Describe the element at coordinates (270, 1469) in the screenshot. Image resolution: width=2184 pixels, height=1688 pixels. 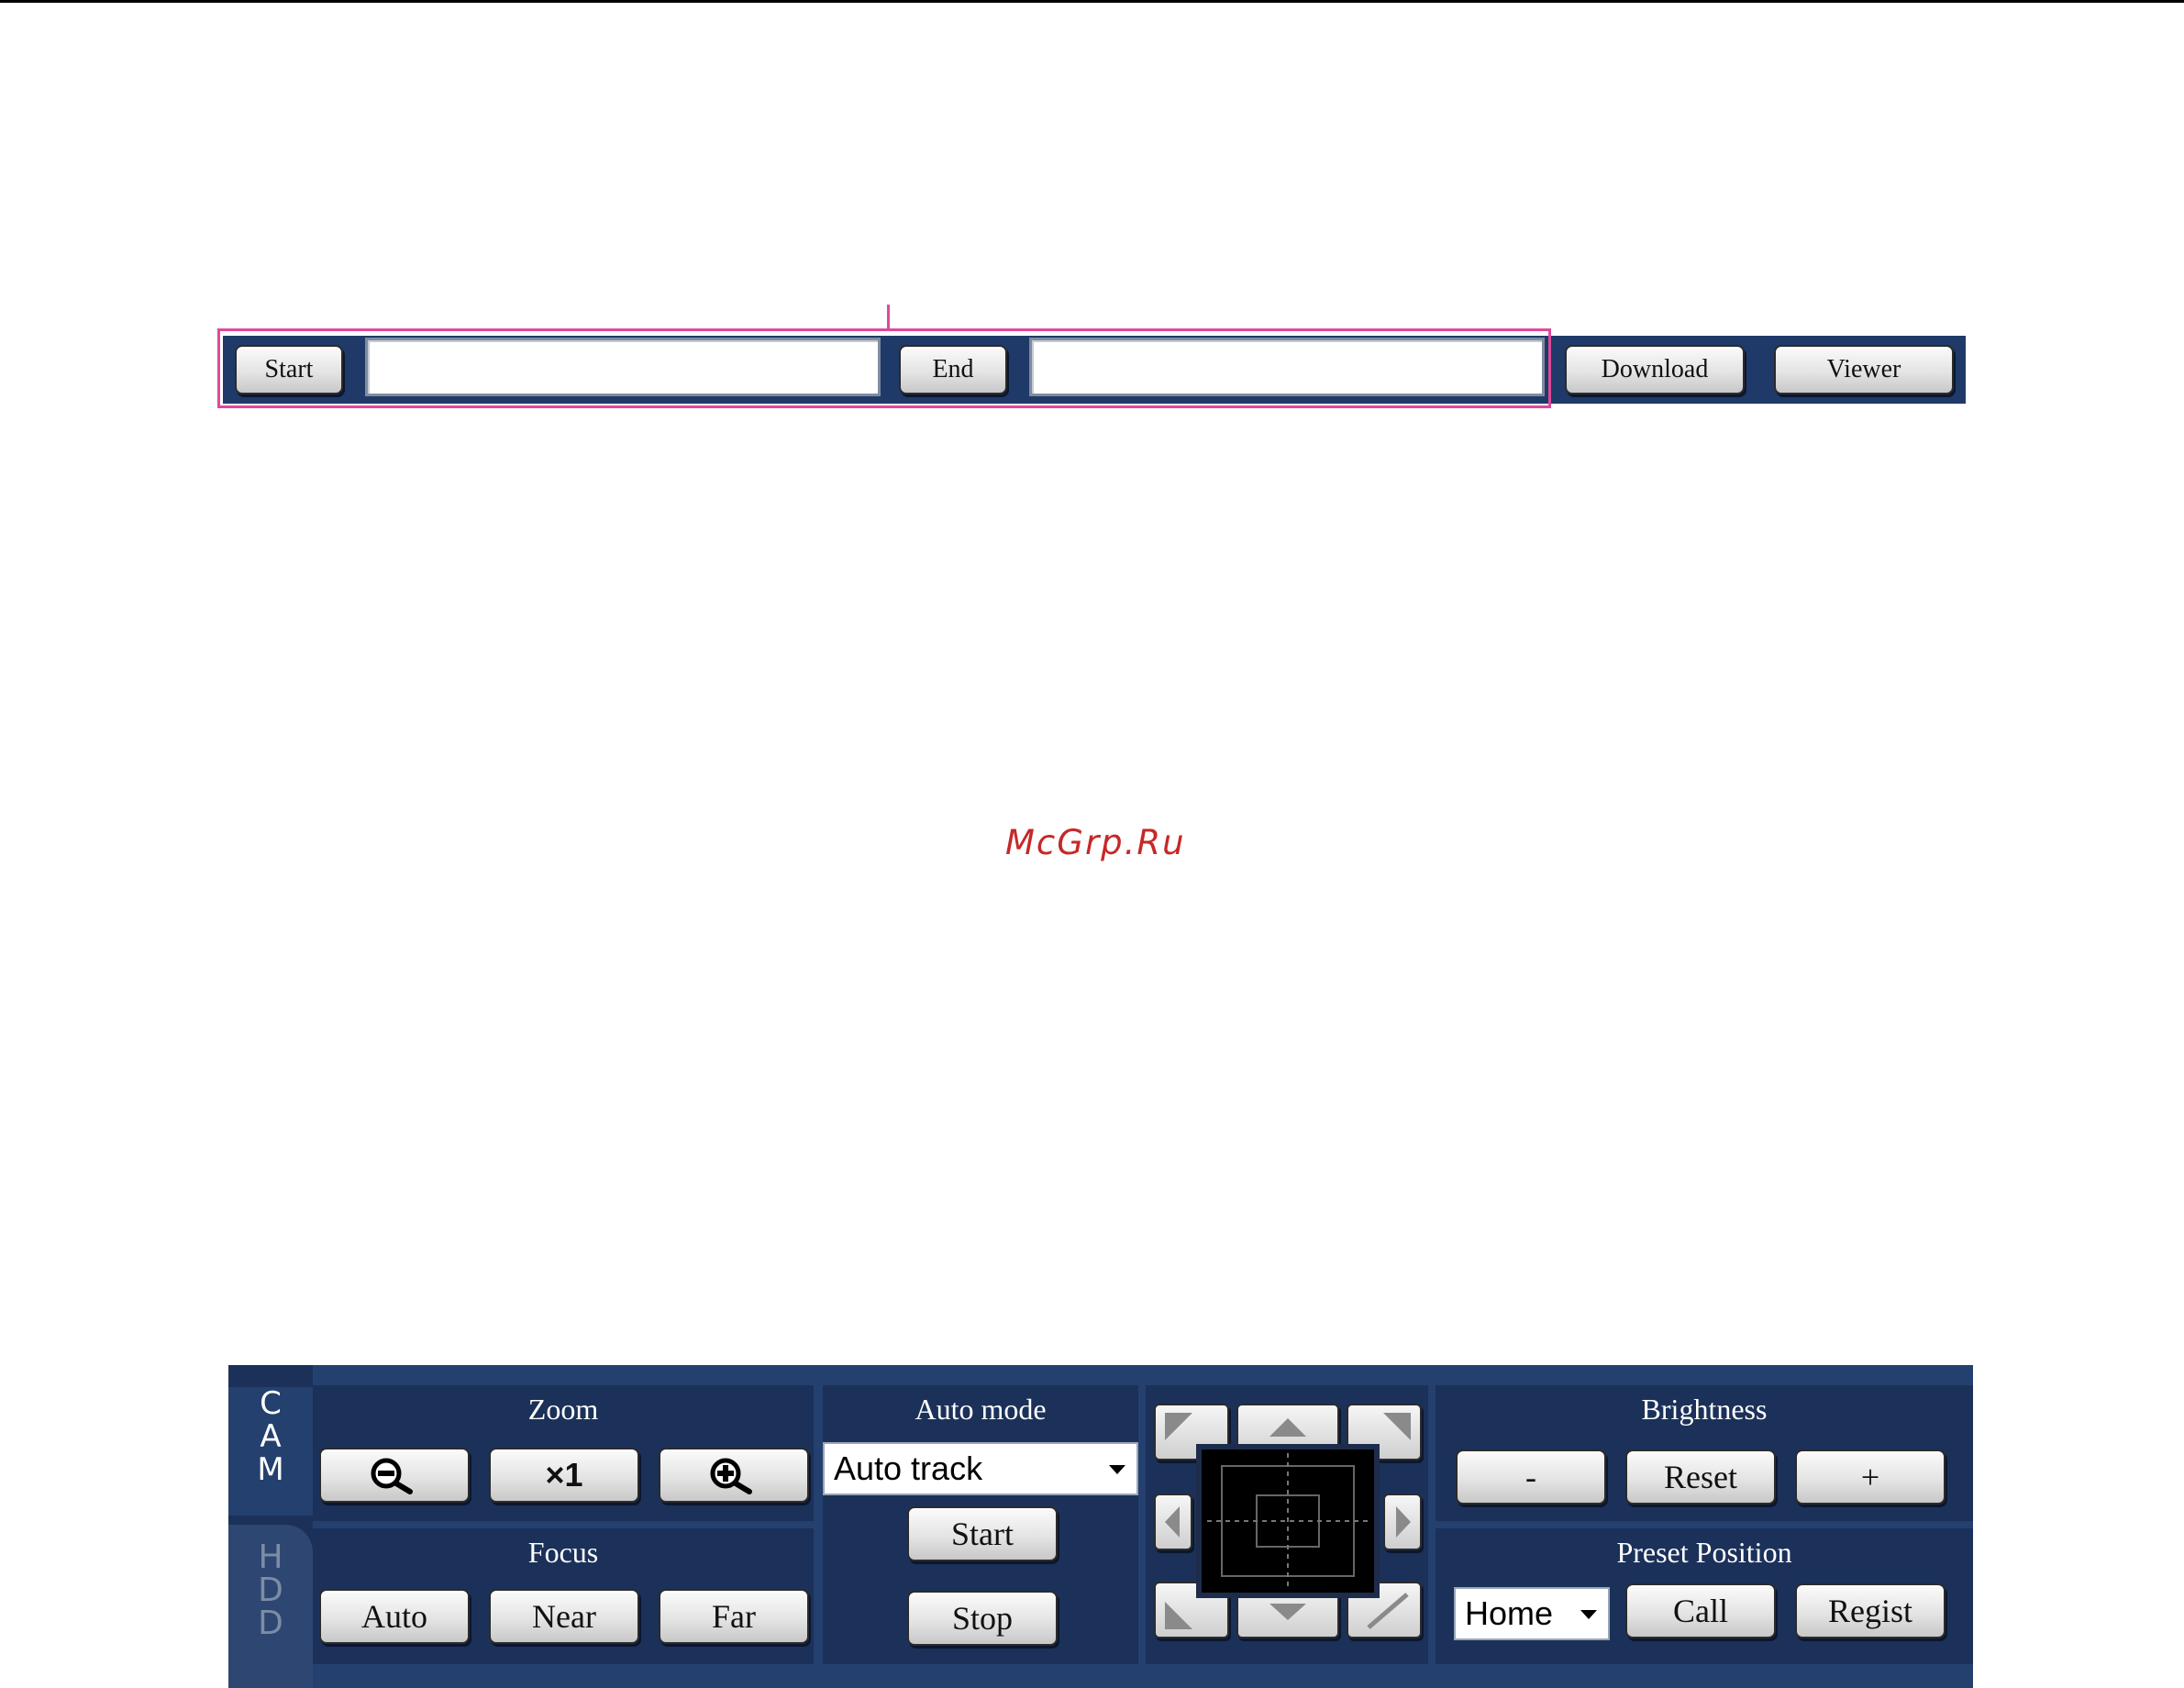
I see `tab-cam-letter: M` at that location.